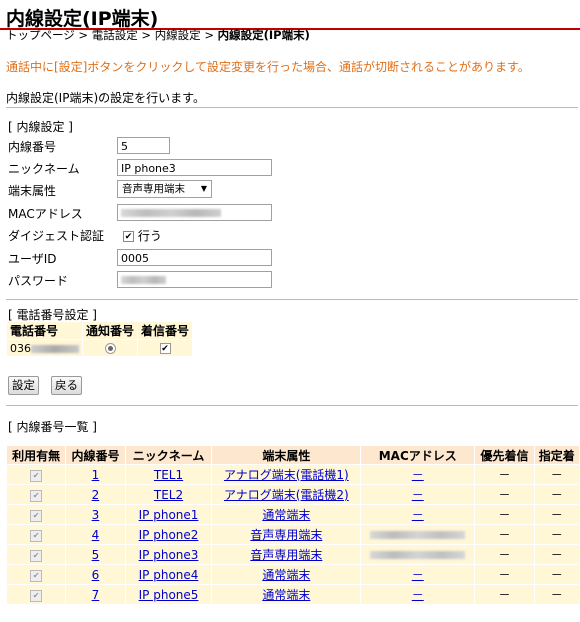  I want to click on nickname-input: IP phone3, so click(194, 167).